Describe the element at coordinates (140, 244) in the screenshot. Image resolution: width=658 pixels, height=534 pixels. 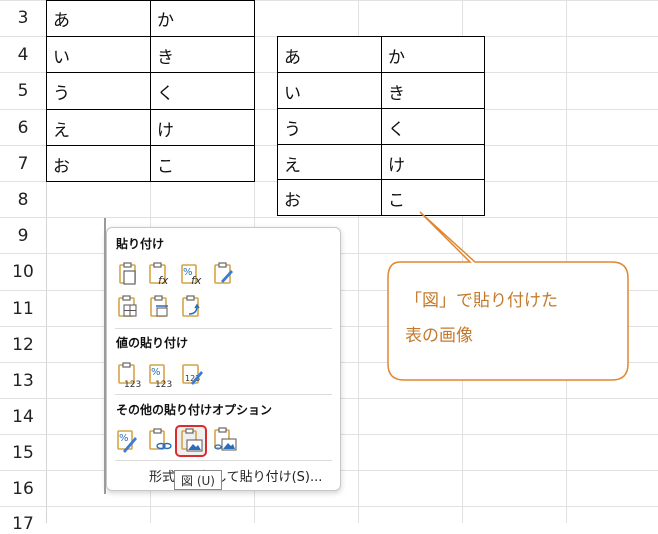
I see `section-paste-title: 貼り付け` at that location.